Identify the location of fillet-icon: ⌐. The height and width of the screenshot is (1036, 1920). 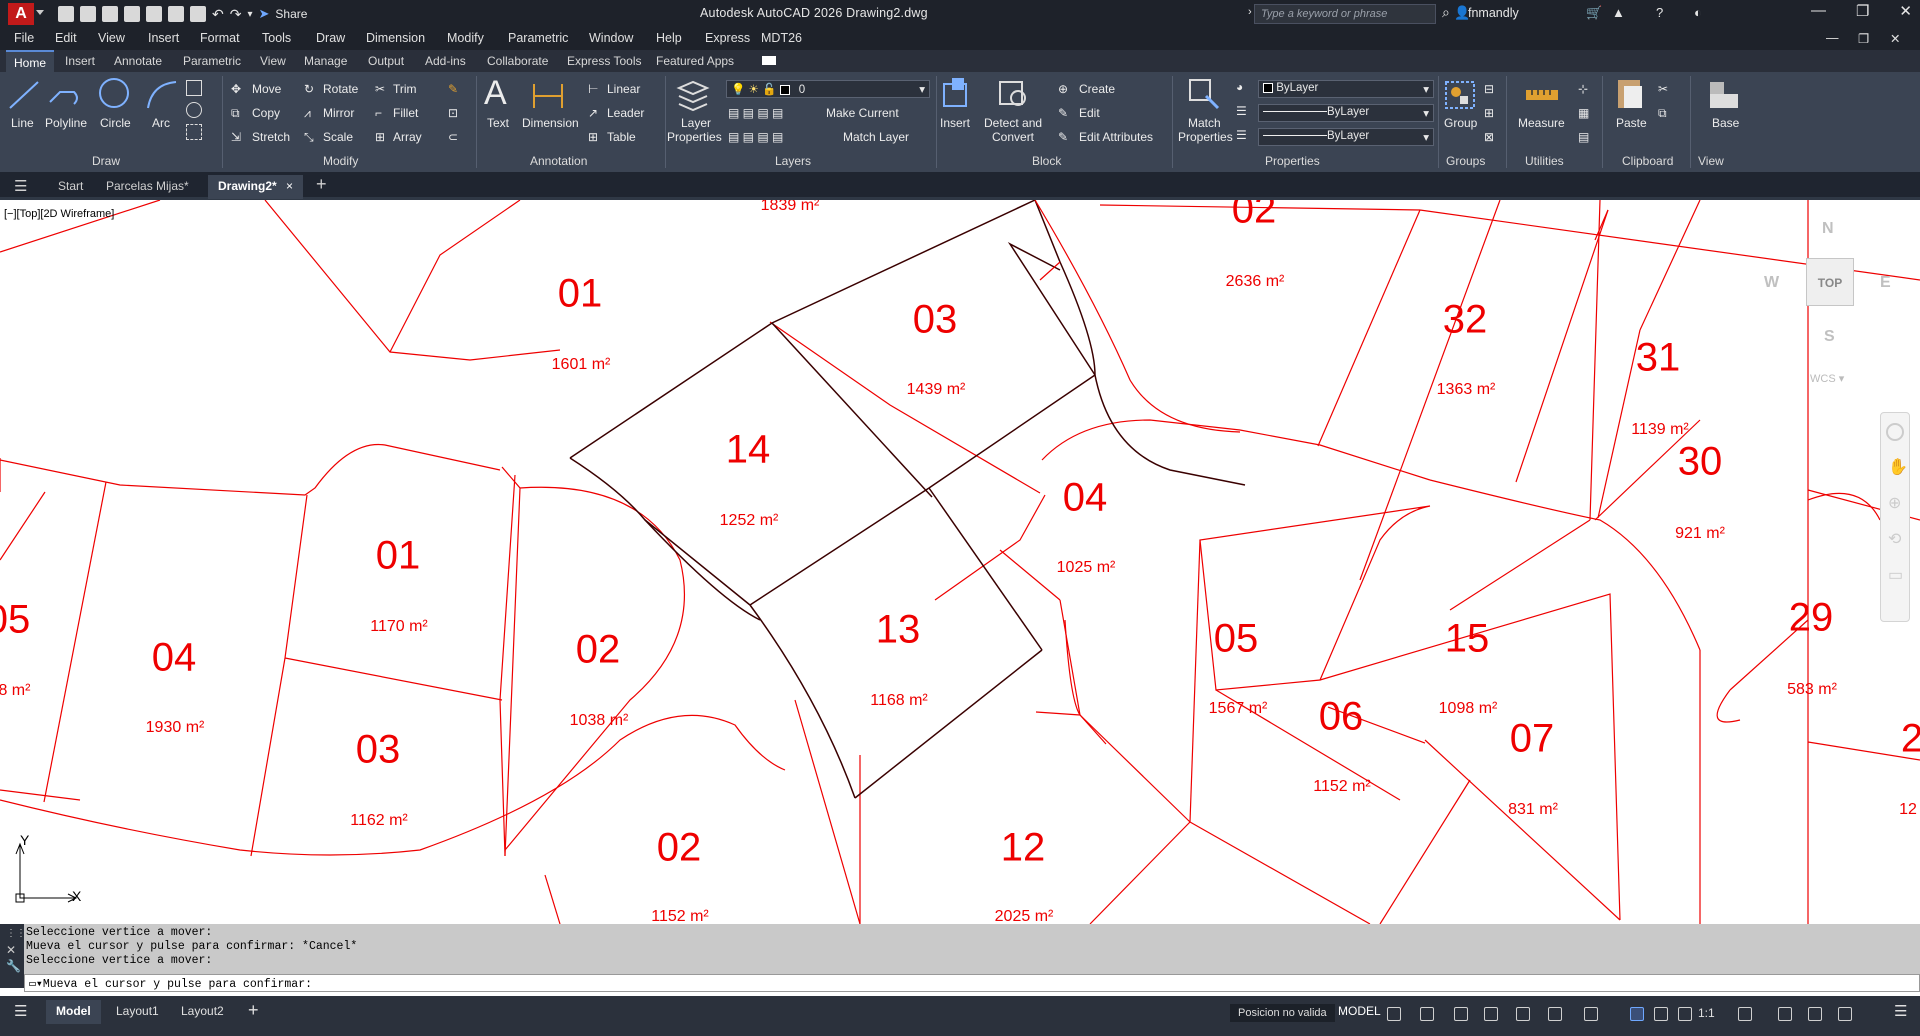
(378, 113).